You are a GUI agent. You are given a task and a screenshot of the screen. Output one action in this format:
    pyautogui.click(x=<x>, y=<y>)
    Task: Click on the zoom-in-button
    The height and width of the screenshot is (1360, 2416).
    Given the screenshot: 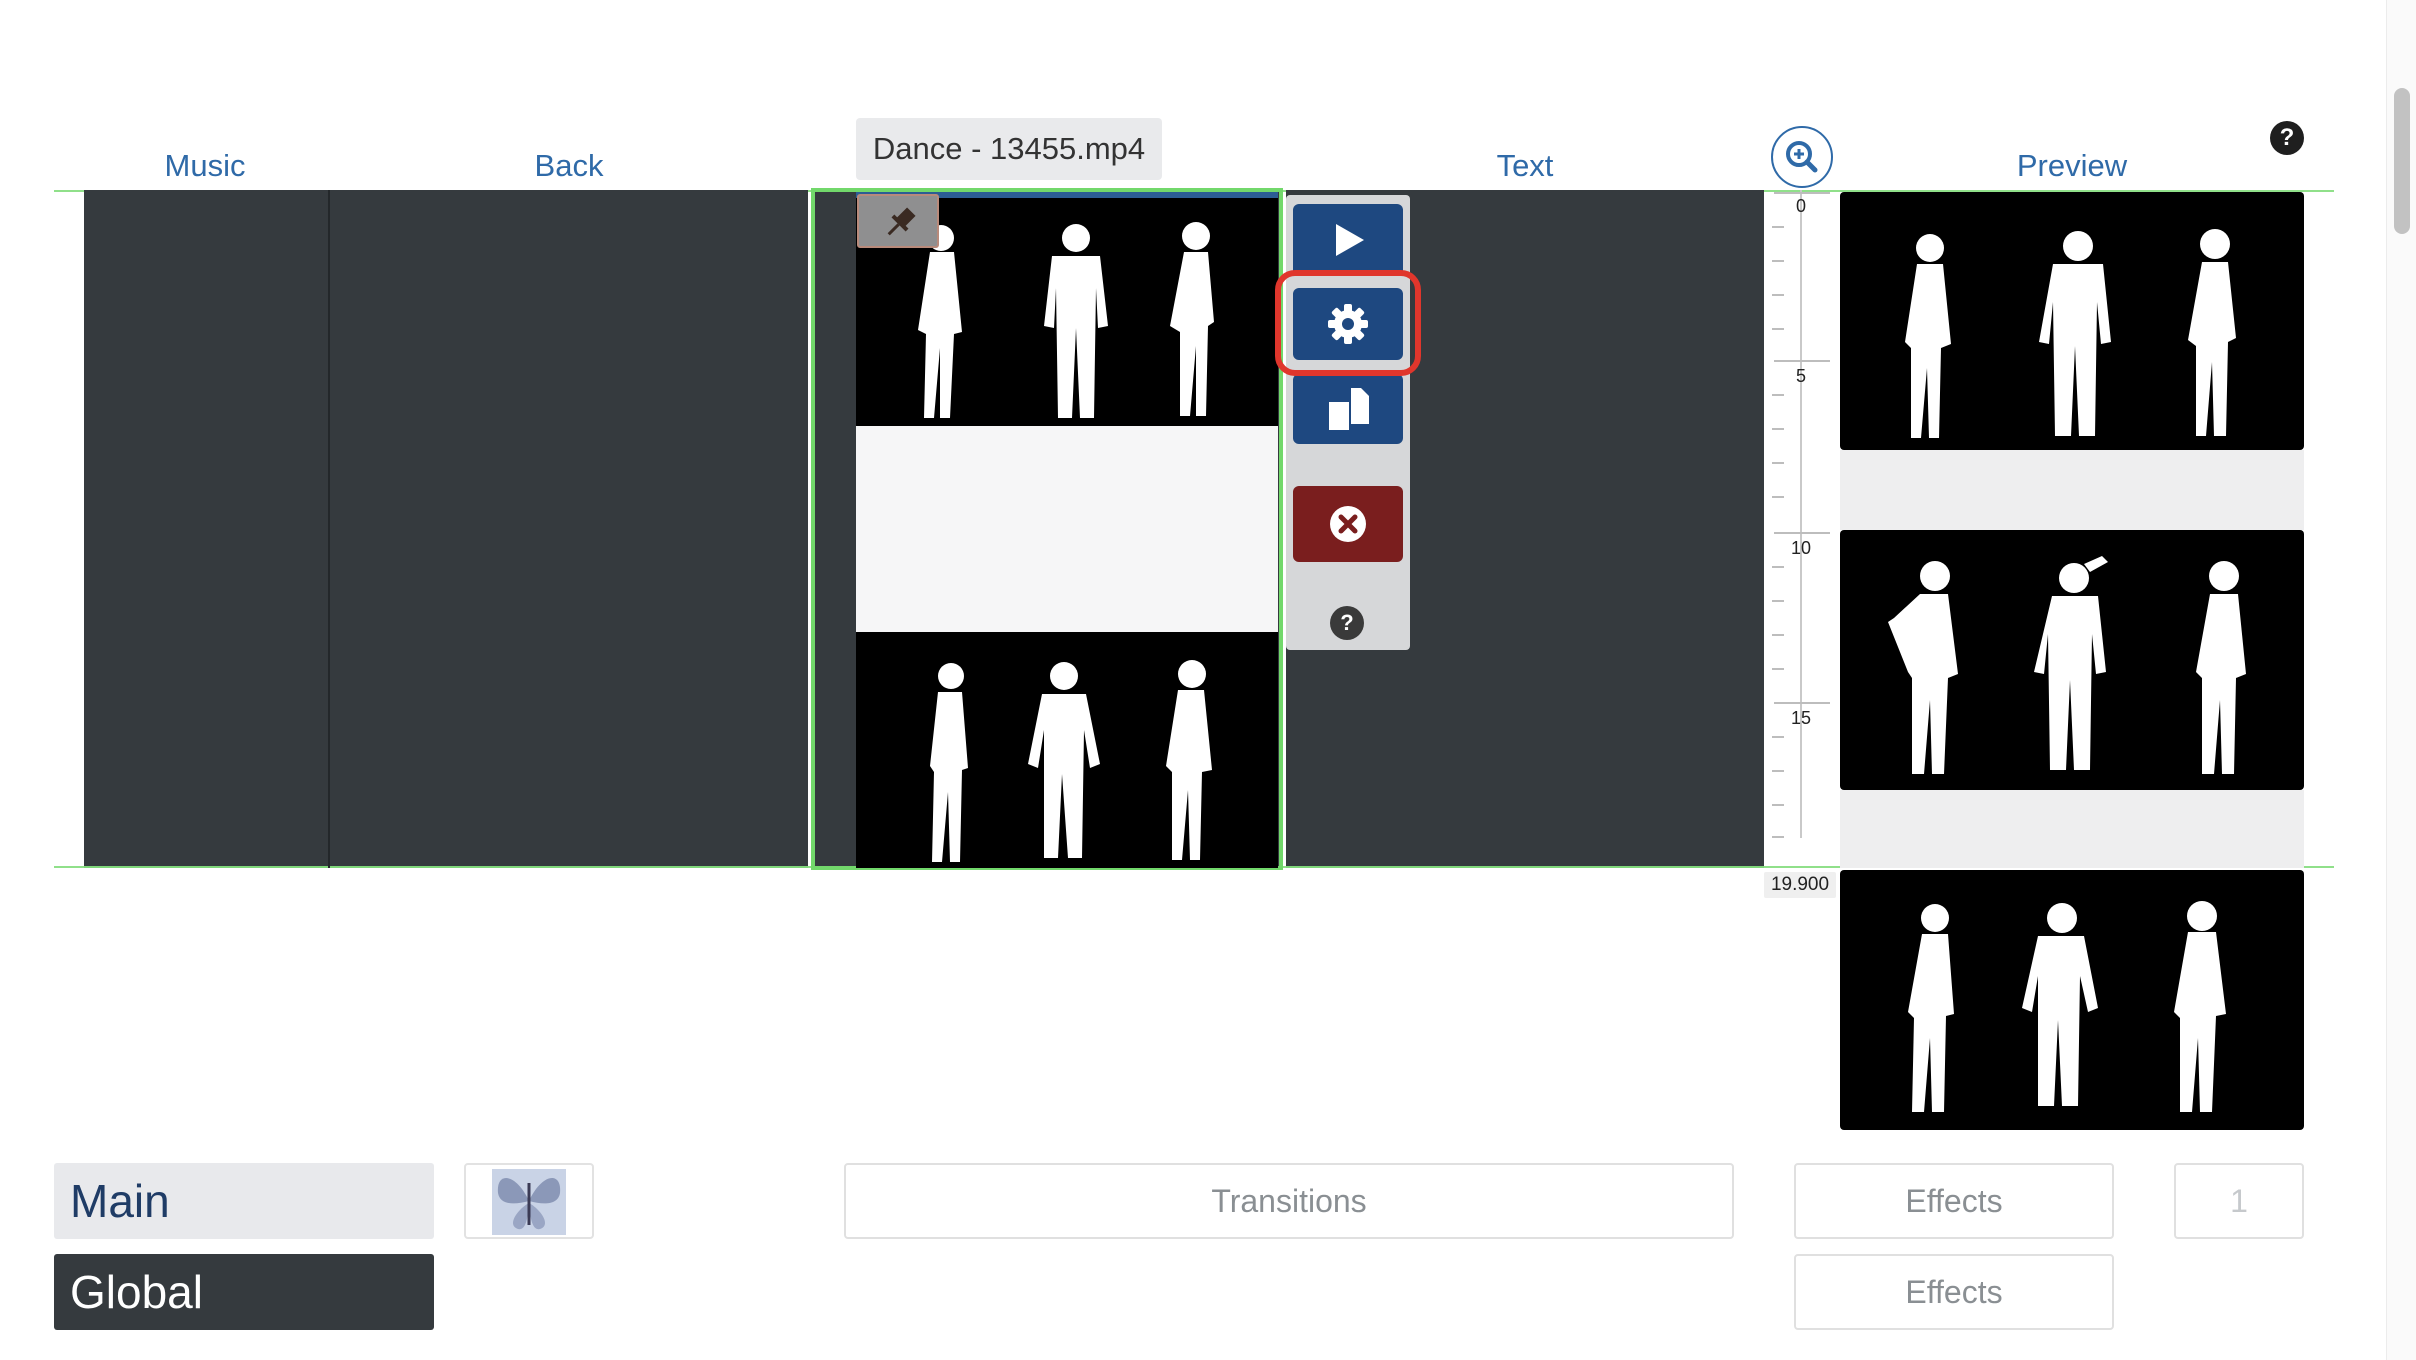 What is the action you would take?
    pyautogui.click(x=1802, y=157)
    